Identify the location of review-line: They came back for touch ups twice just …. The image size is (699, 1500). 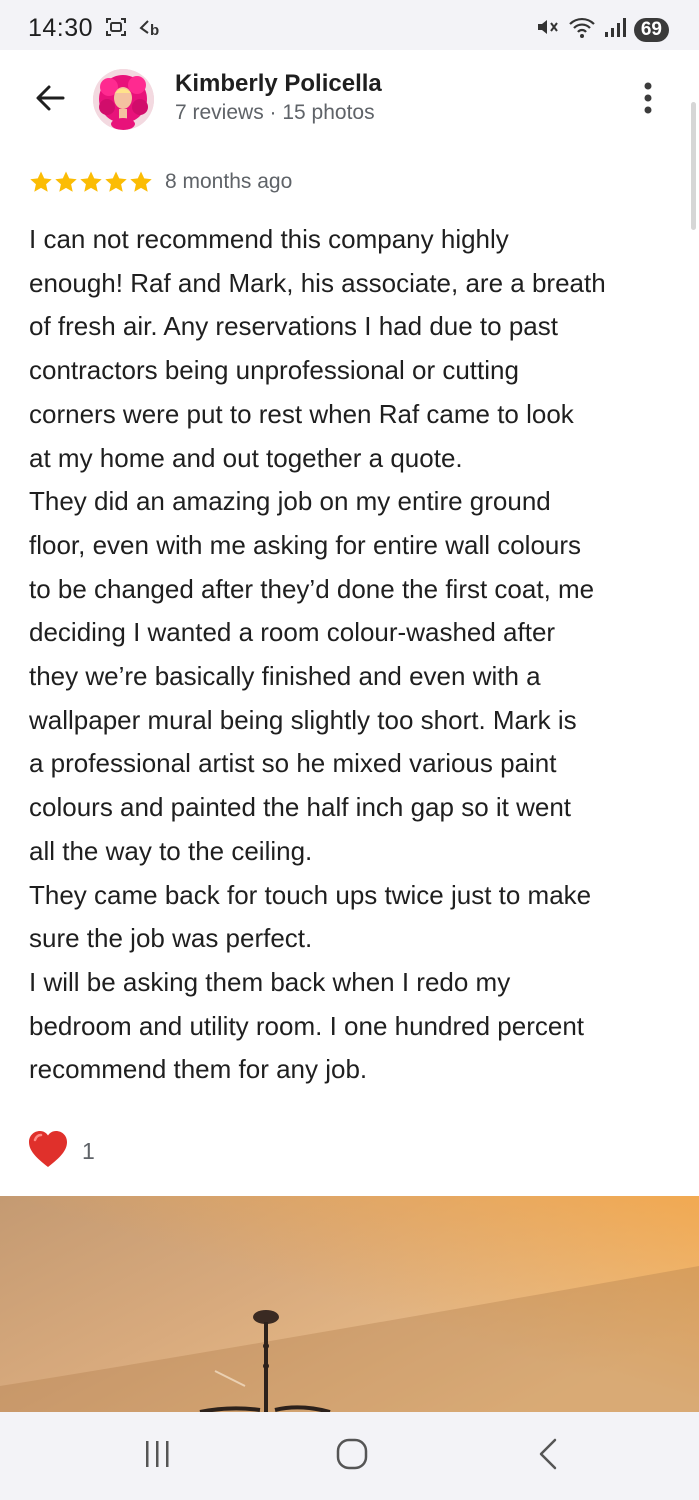
(310, 894).